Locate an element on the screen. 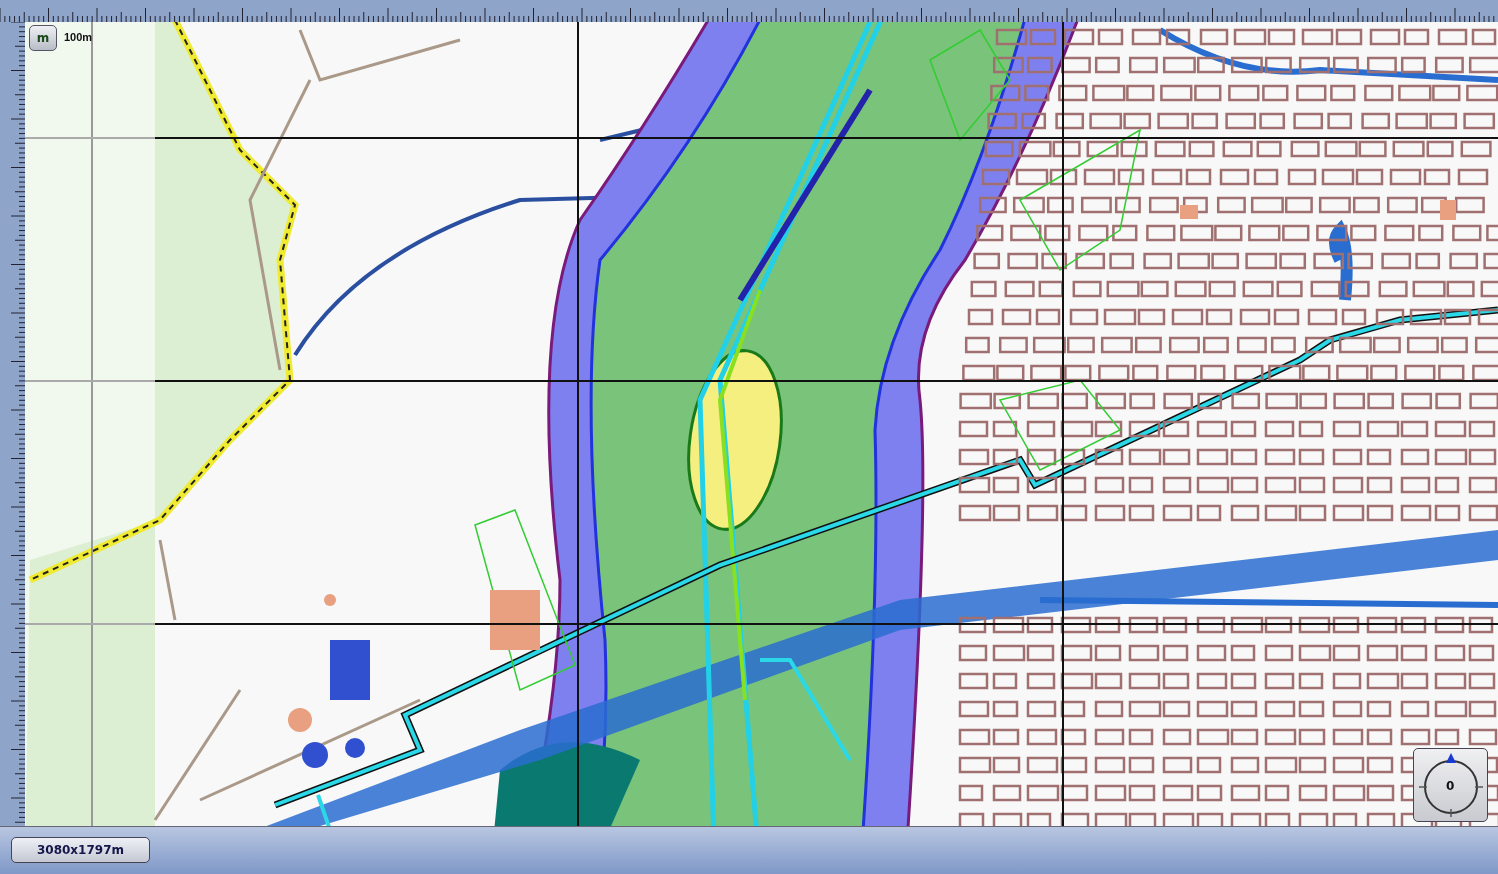 The image size is (1498, 874). extent-button: 3080x1797m is located at coordinates (80, 850).